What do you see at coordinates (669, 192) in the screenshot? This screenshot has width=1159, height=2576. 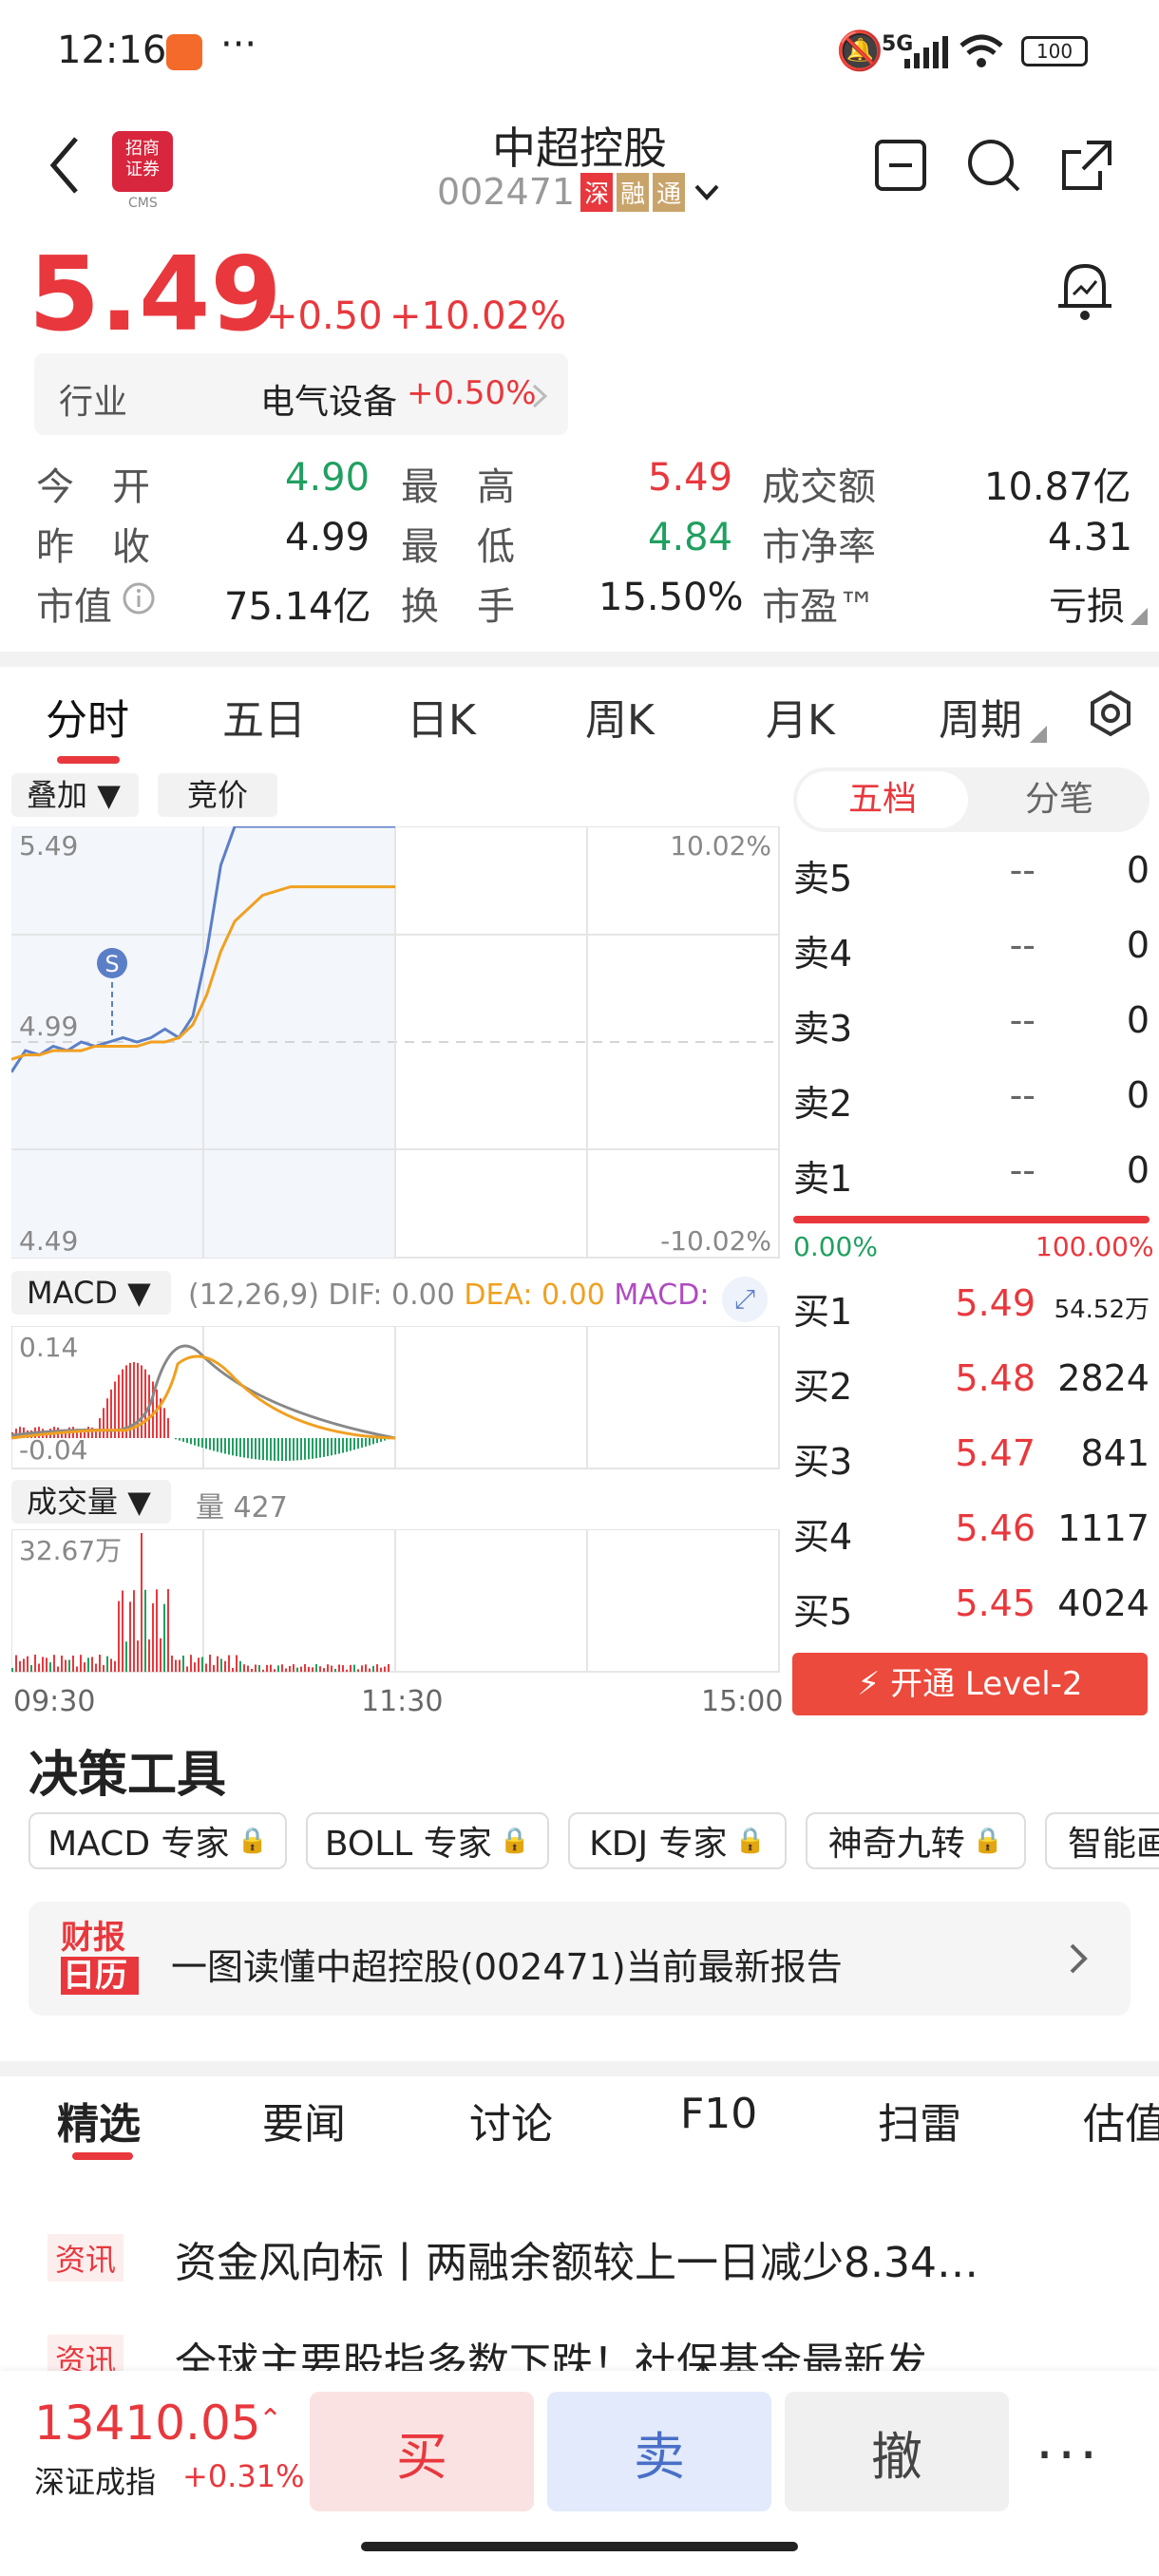 I see `badge-tong: 通` at bounding box center [669, 192].